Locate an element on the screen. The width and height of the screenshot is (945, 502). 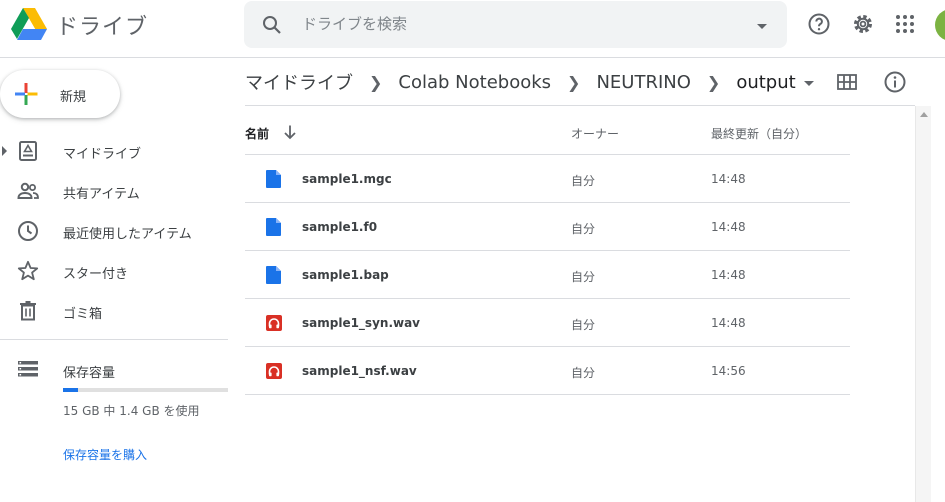
my-drive-icon is located at coordinates (28, 151).